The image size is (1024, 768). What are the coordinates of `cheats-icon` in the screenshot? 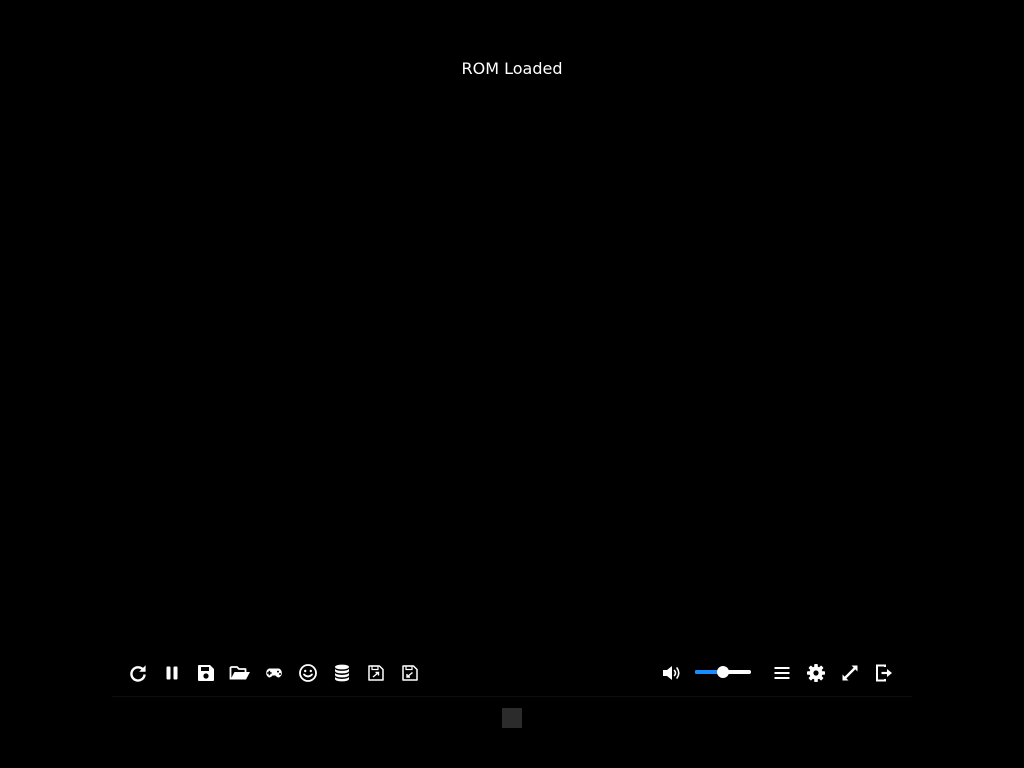 It's located at (308, 673).